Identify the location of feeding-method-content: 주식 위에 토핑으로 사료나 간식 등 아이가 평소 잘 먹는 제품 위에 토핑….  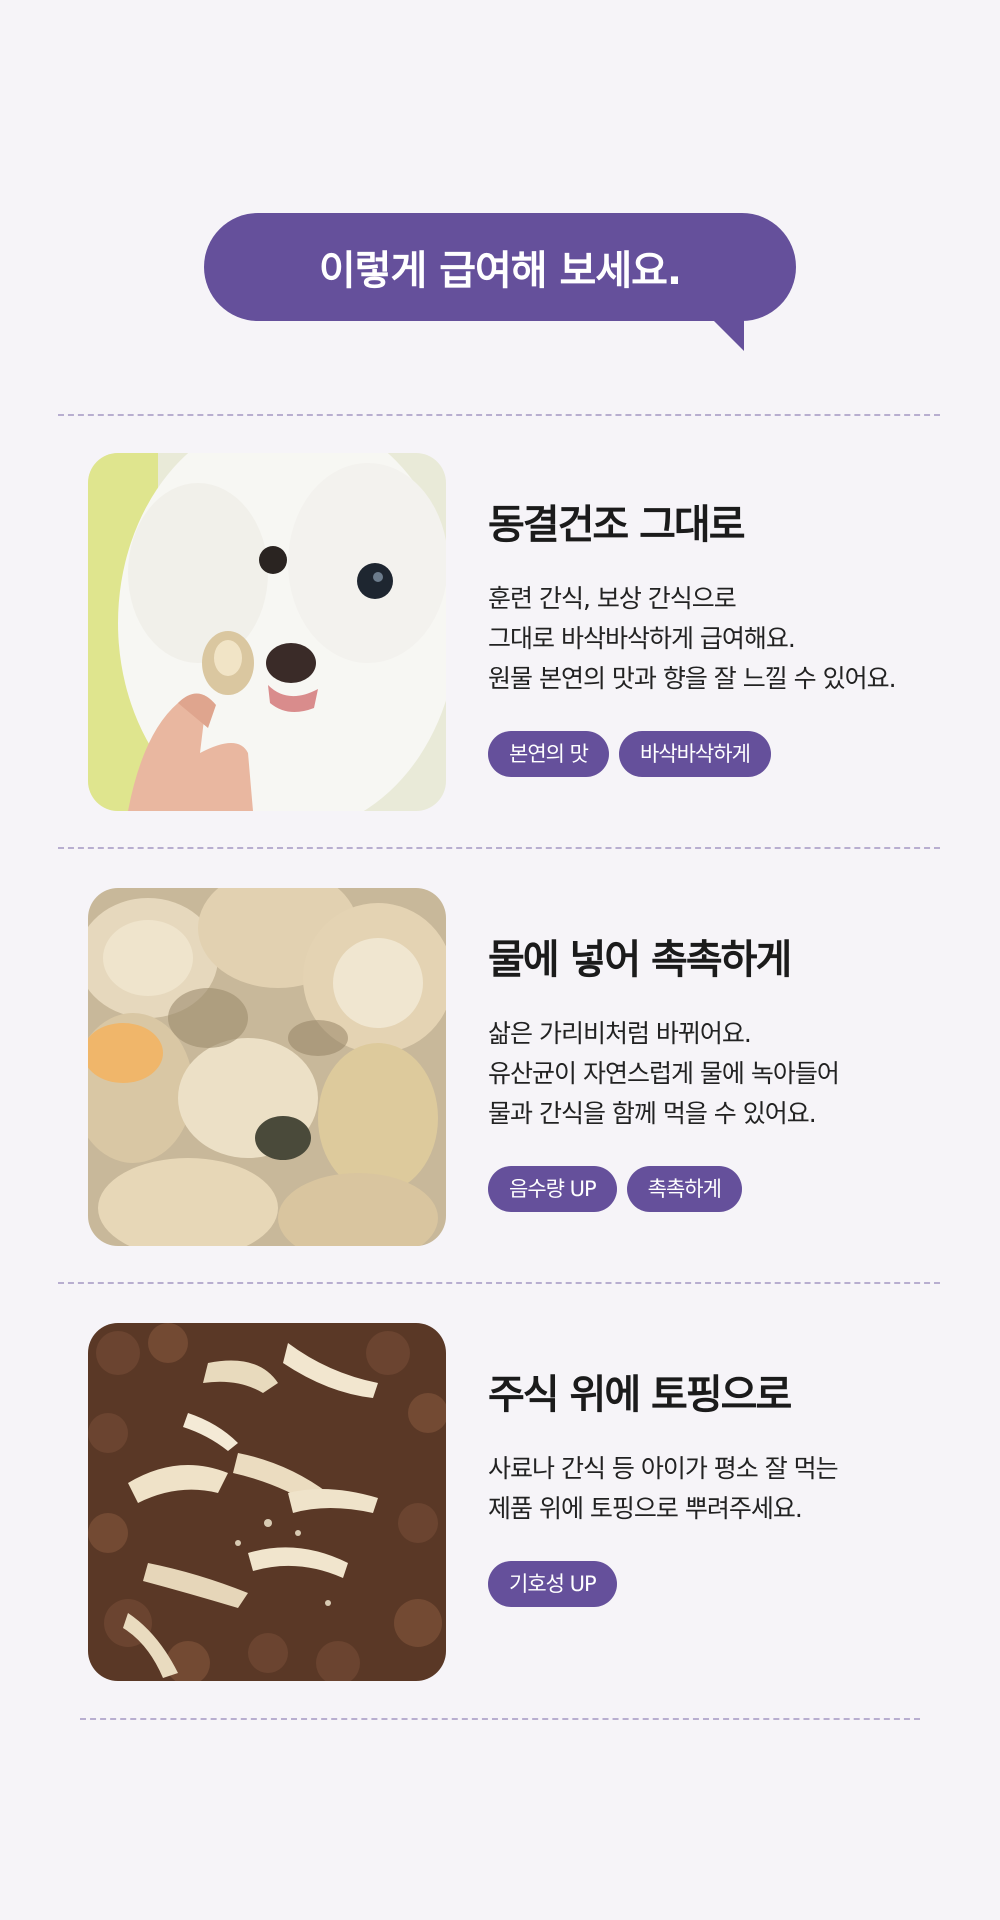
(718, 1489).